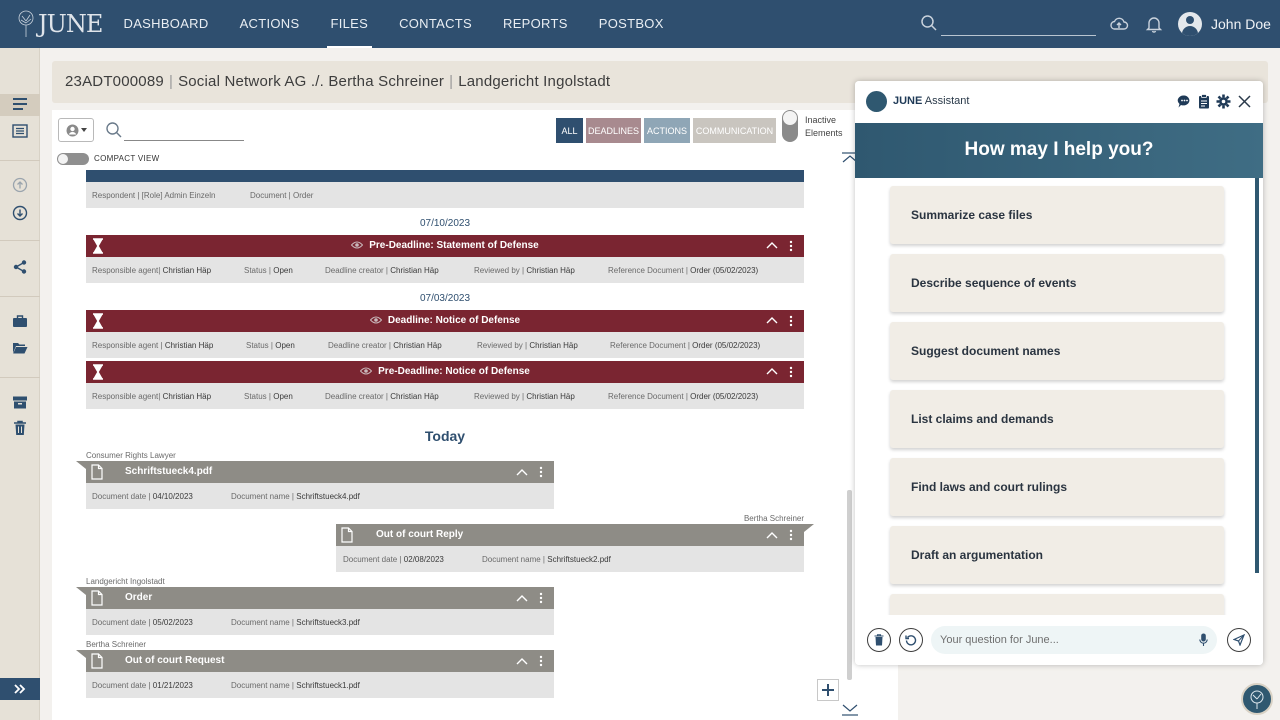 This screenshot has height=720, width=1280. What do you see at coordinates (20, 402) in the screenshot?
I see `archive-box-icon` at bounding box center [20, 402].